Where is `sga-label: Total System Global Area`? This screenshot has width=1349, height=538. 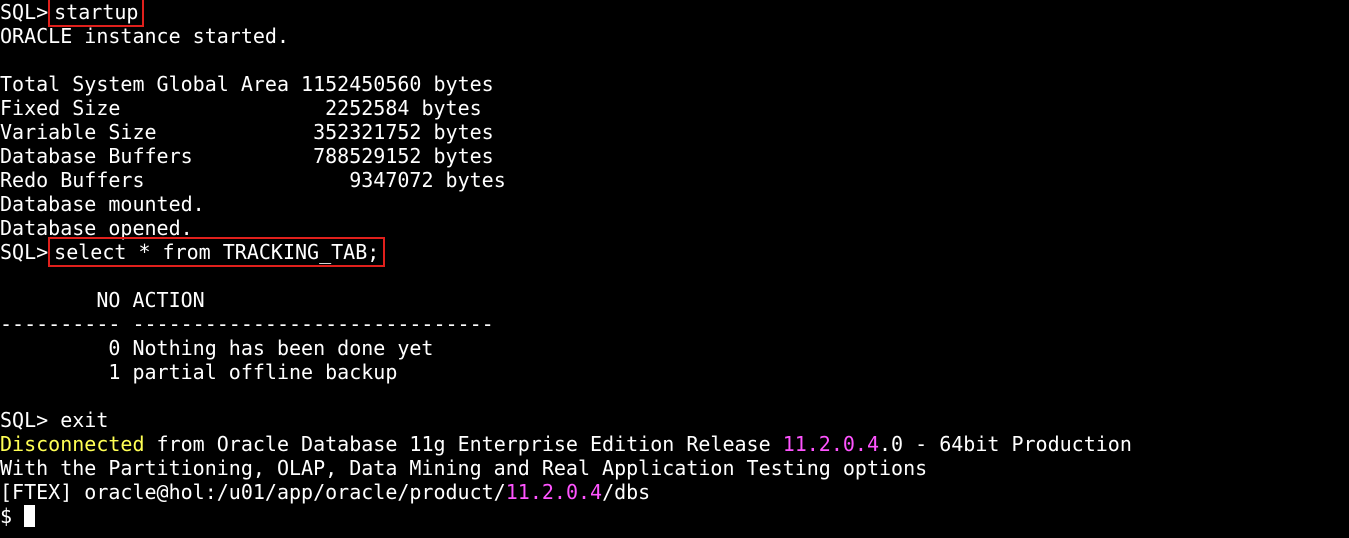 sga-label: Total System Global Area is located at coordinates (144, 84).